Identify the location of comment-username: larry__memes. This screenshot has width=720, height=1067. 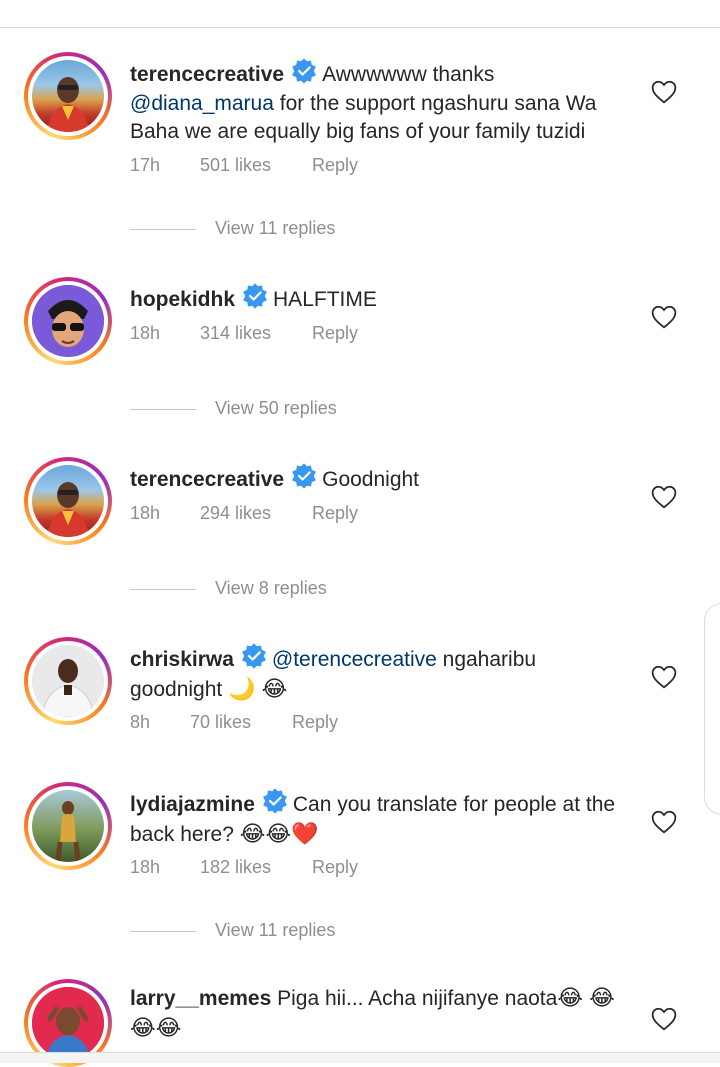
(200, 998).